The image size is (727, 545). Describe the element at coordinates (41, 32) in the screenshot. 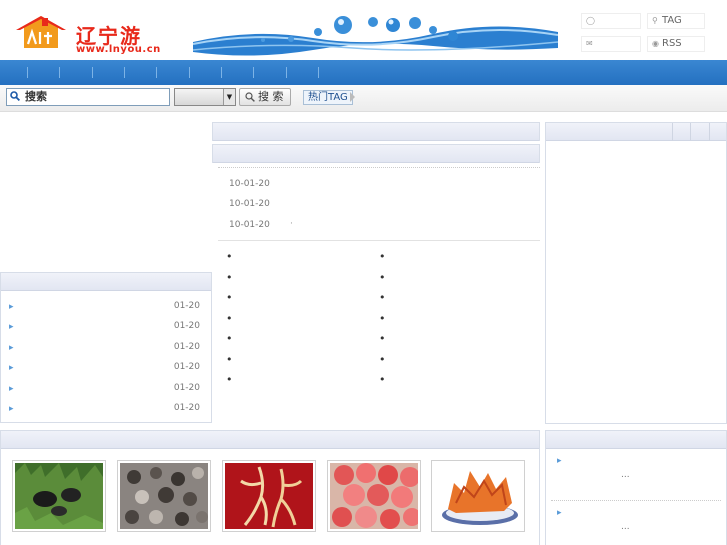

I see `logo-house-icon` at that location.